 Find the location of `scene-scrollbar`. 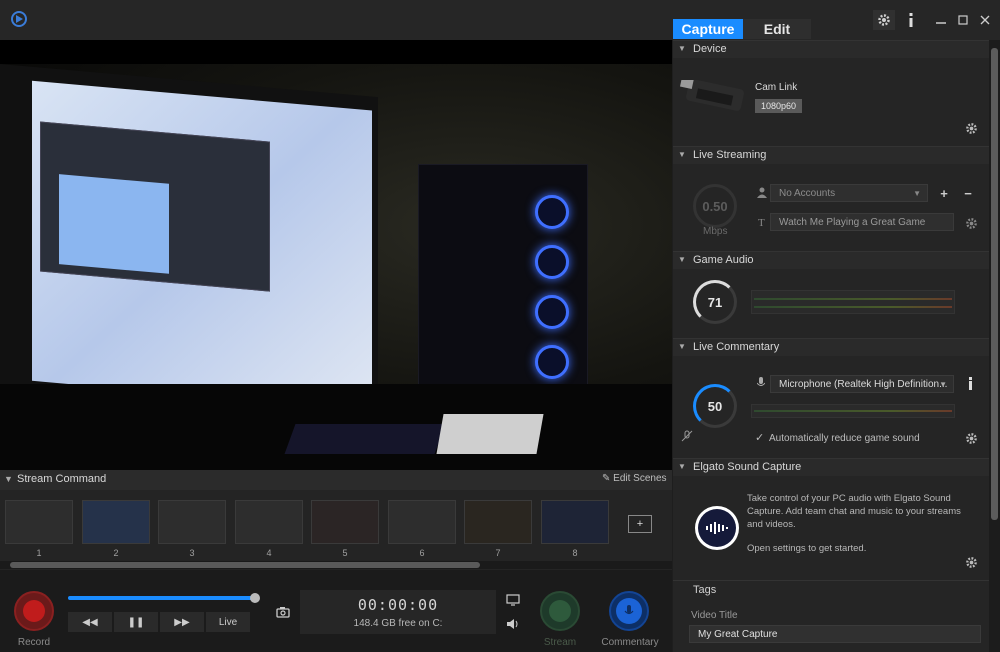

scene-scrollbar is located at coordinates (336, 565).